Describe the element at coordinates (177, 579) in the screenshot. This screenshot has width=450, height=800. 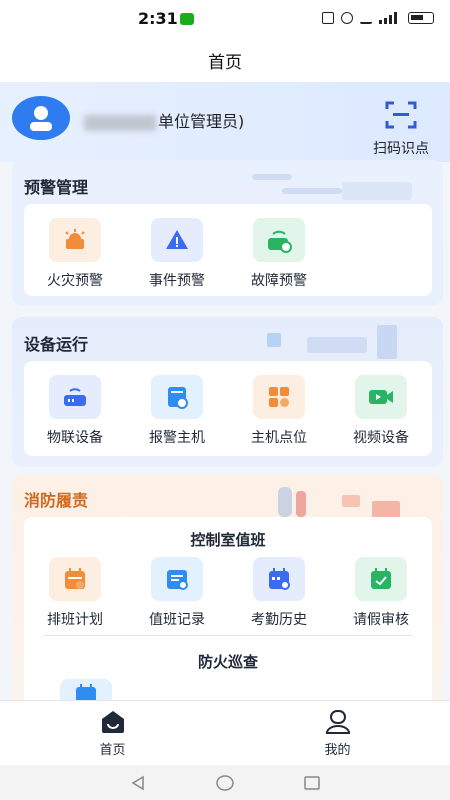
I see `duty-record-icon` at that location.